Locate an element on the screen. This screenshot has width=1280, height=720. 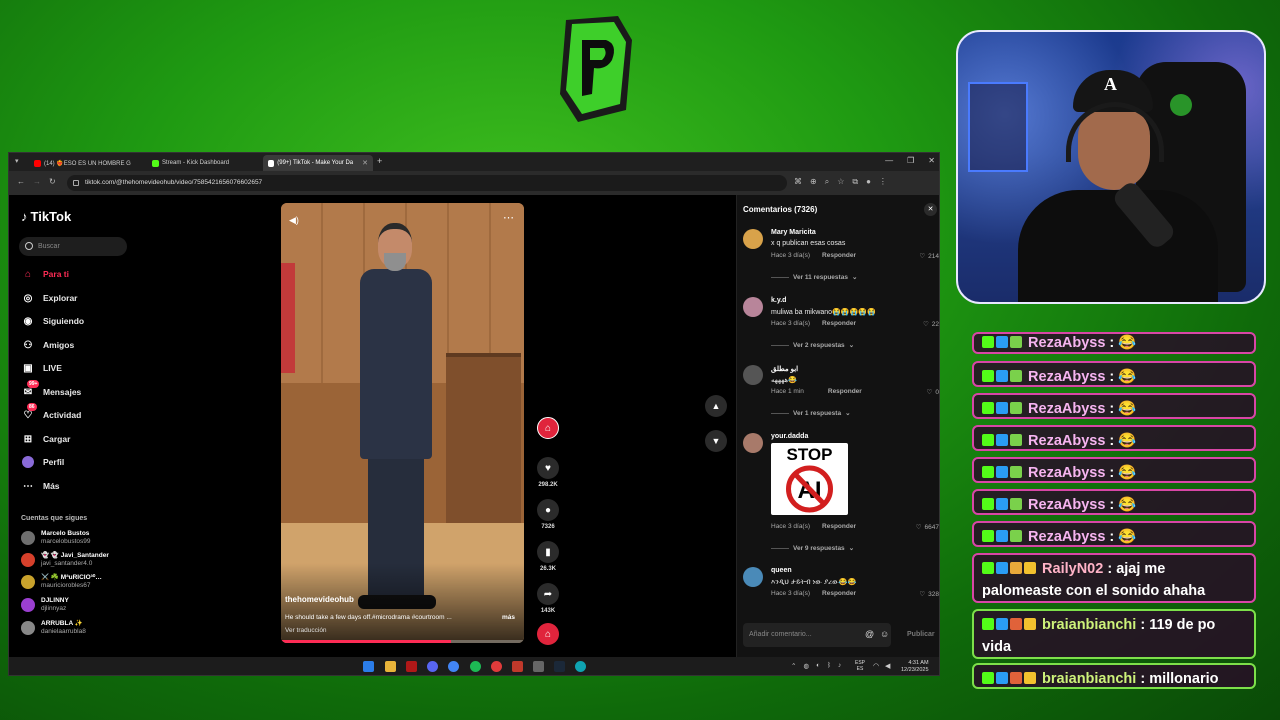
sound-avatar-button: ⌂ is located at coordinates (548, 634).